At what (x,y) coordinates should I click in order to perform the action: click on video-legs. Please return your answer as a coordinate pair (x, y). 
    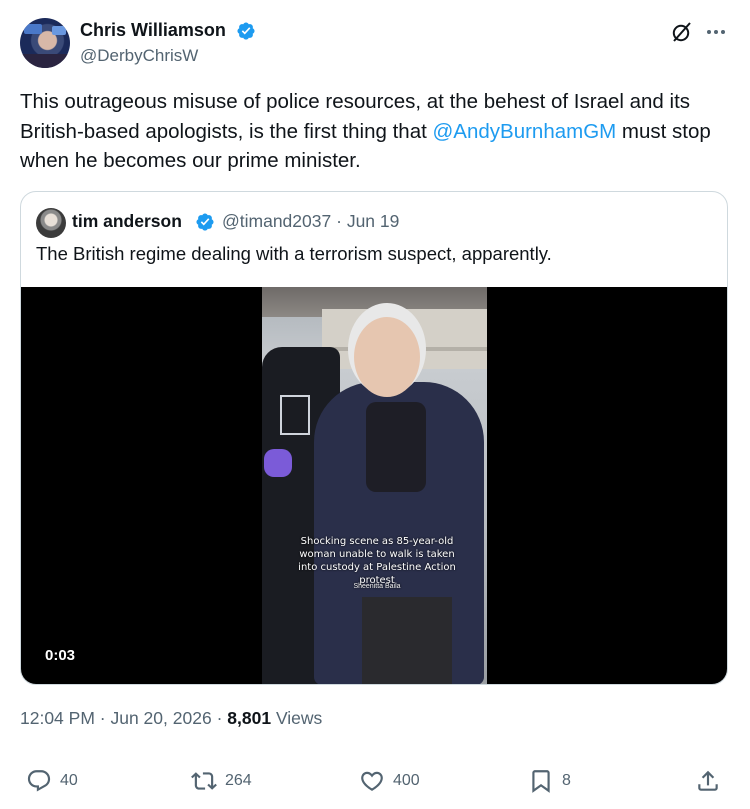
    Looking at the image, I should click on (407, 640).